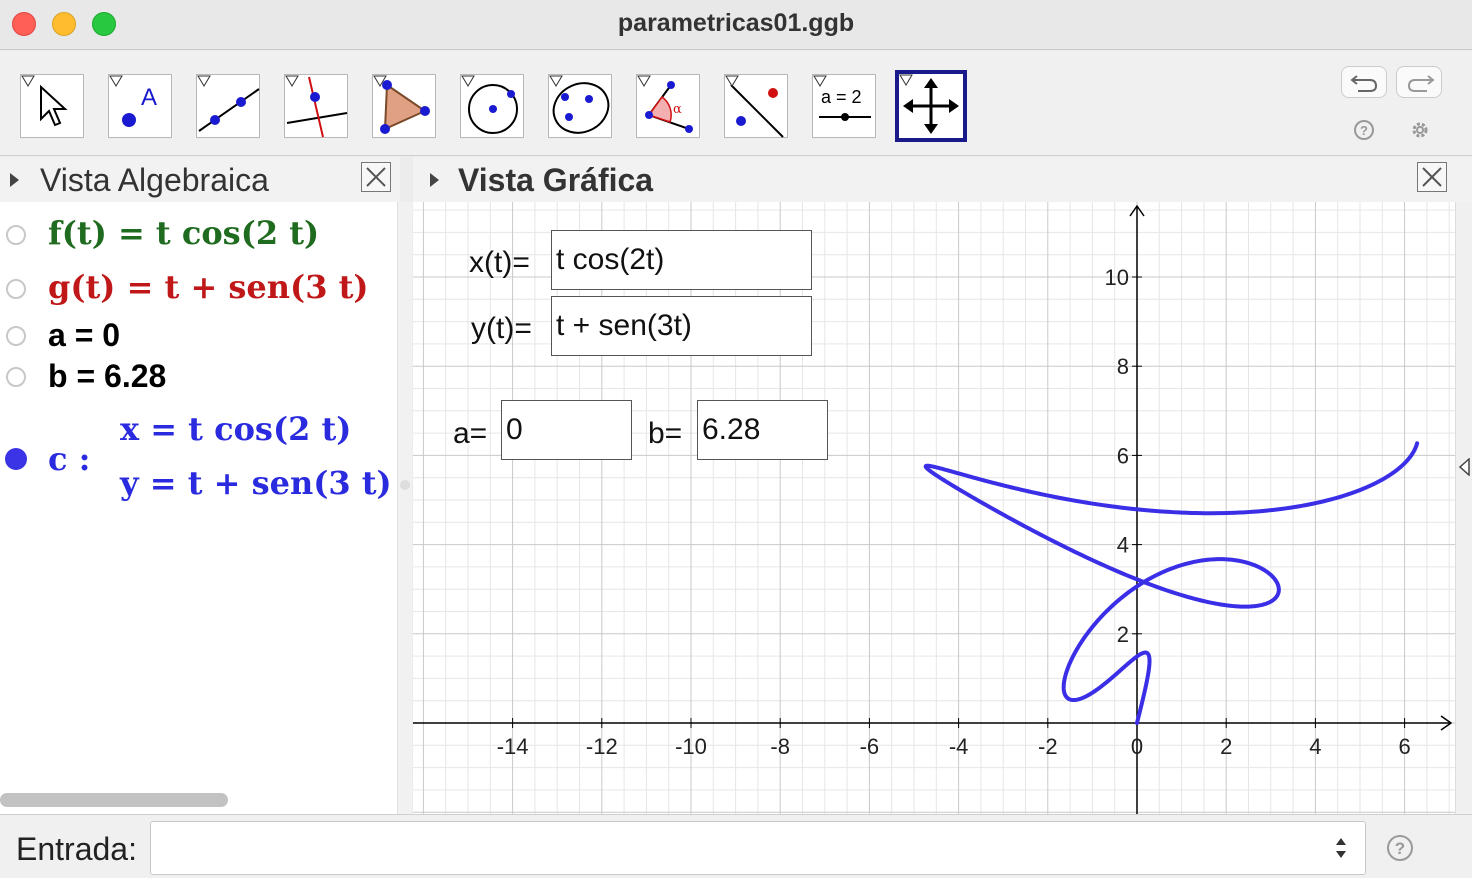 The image size is (1472, 878). What do you see at coordinates (1123, 634) in the screenshot?
I see `y-tick-label: 2` at bounding box center [1123, 634].